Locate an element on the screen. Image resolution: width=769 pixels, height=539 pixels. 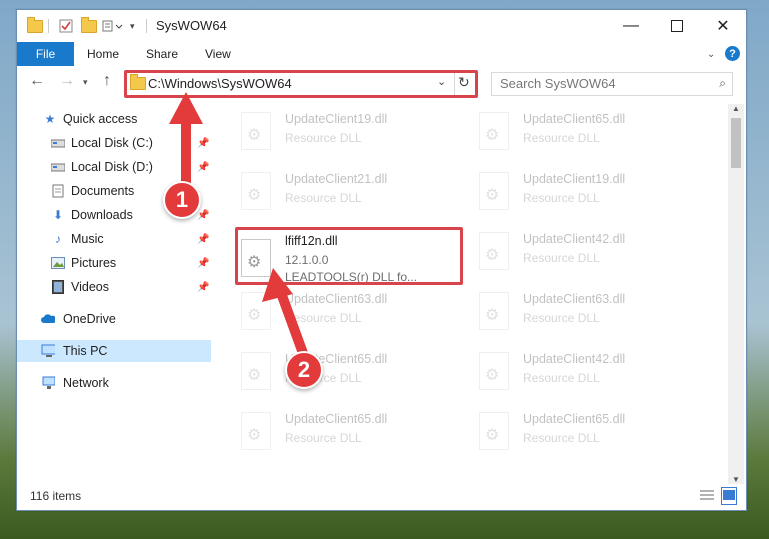
annotation-layer is located at coordinates (239, 226).